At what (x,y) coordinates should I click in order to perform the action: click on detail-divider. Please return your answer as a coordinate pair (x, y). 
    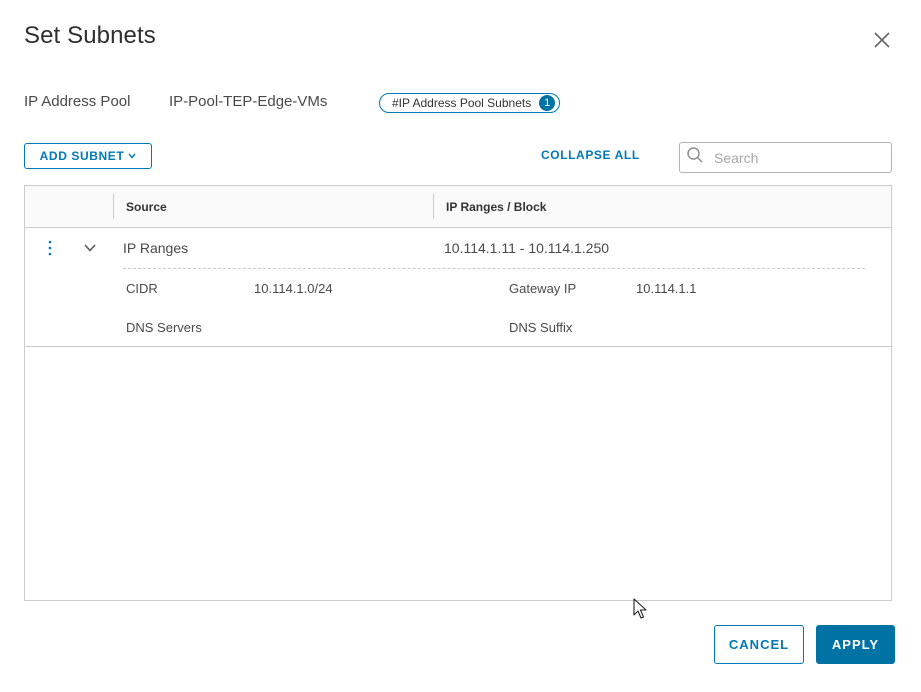
    Looking at the image, I should click on (494, 268).